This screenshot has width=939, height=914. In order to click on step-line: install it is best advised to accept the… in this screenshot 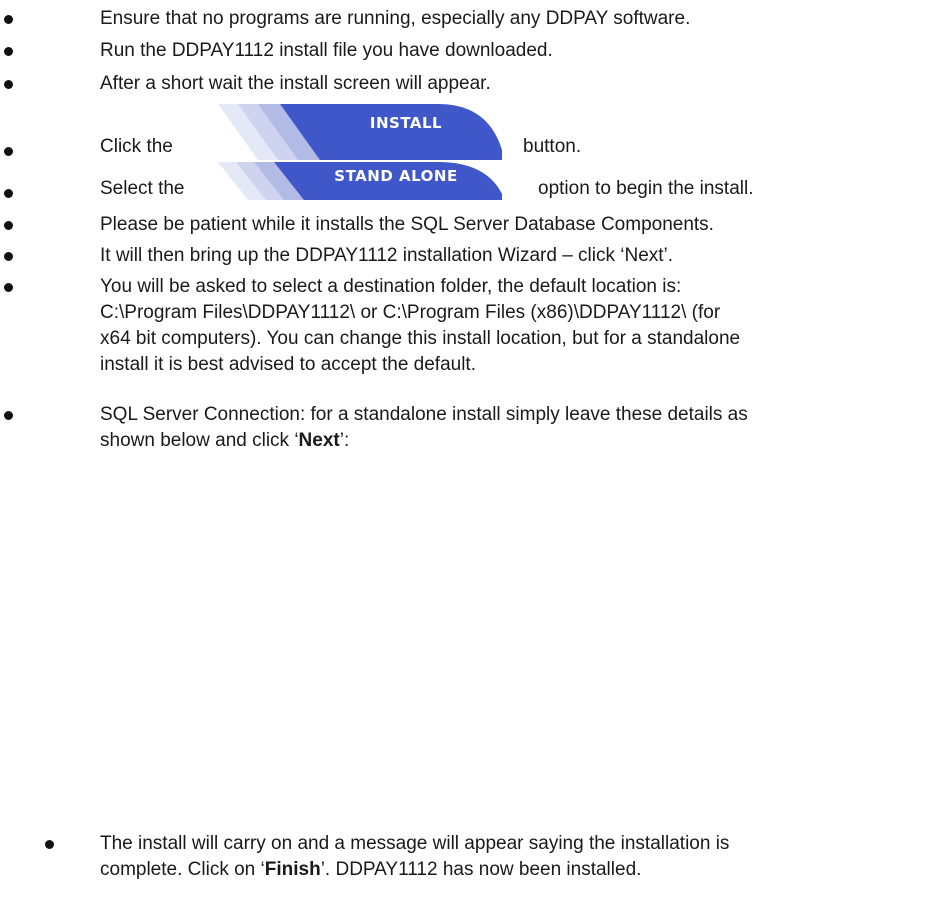, I will do `click(288, 364)`.